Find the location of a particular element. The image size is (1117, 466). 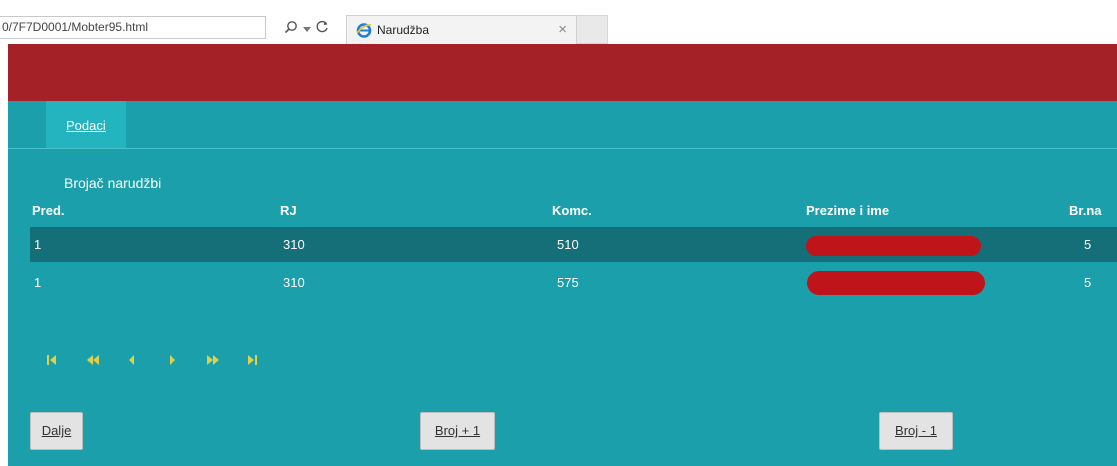

tab-podaci: Podaci is located at coordinates (86, 124).